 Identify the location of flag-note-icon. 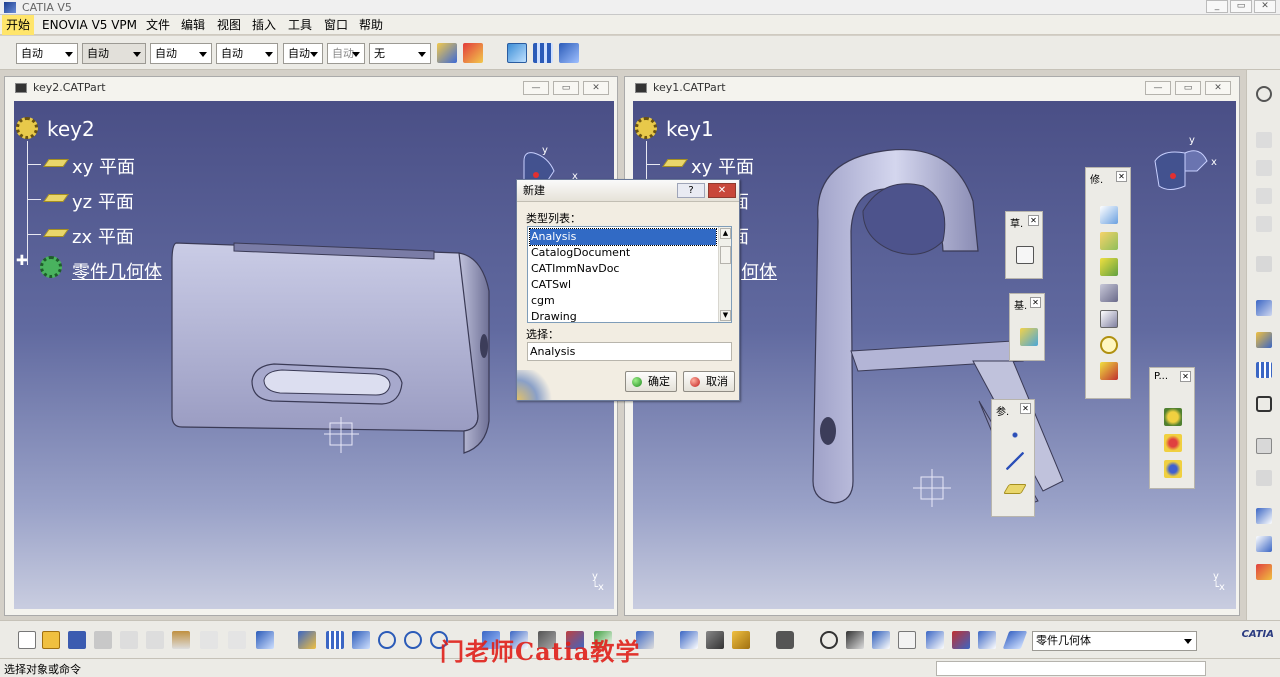
(1264, 544).